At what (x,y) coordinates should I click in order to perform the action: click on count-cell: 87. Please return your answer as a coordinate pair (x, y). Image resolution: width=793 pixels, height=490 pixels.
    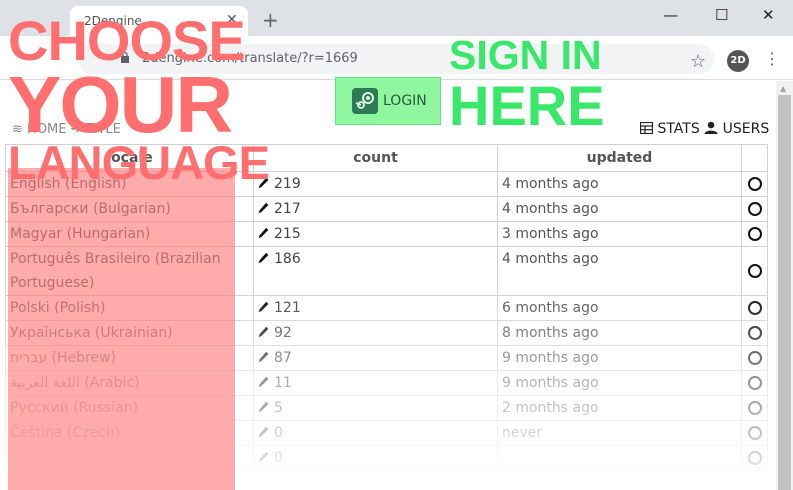
    Looking at the image, I should click on (375, 358).